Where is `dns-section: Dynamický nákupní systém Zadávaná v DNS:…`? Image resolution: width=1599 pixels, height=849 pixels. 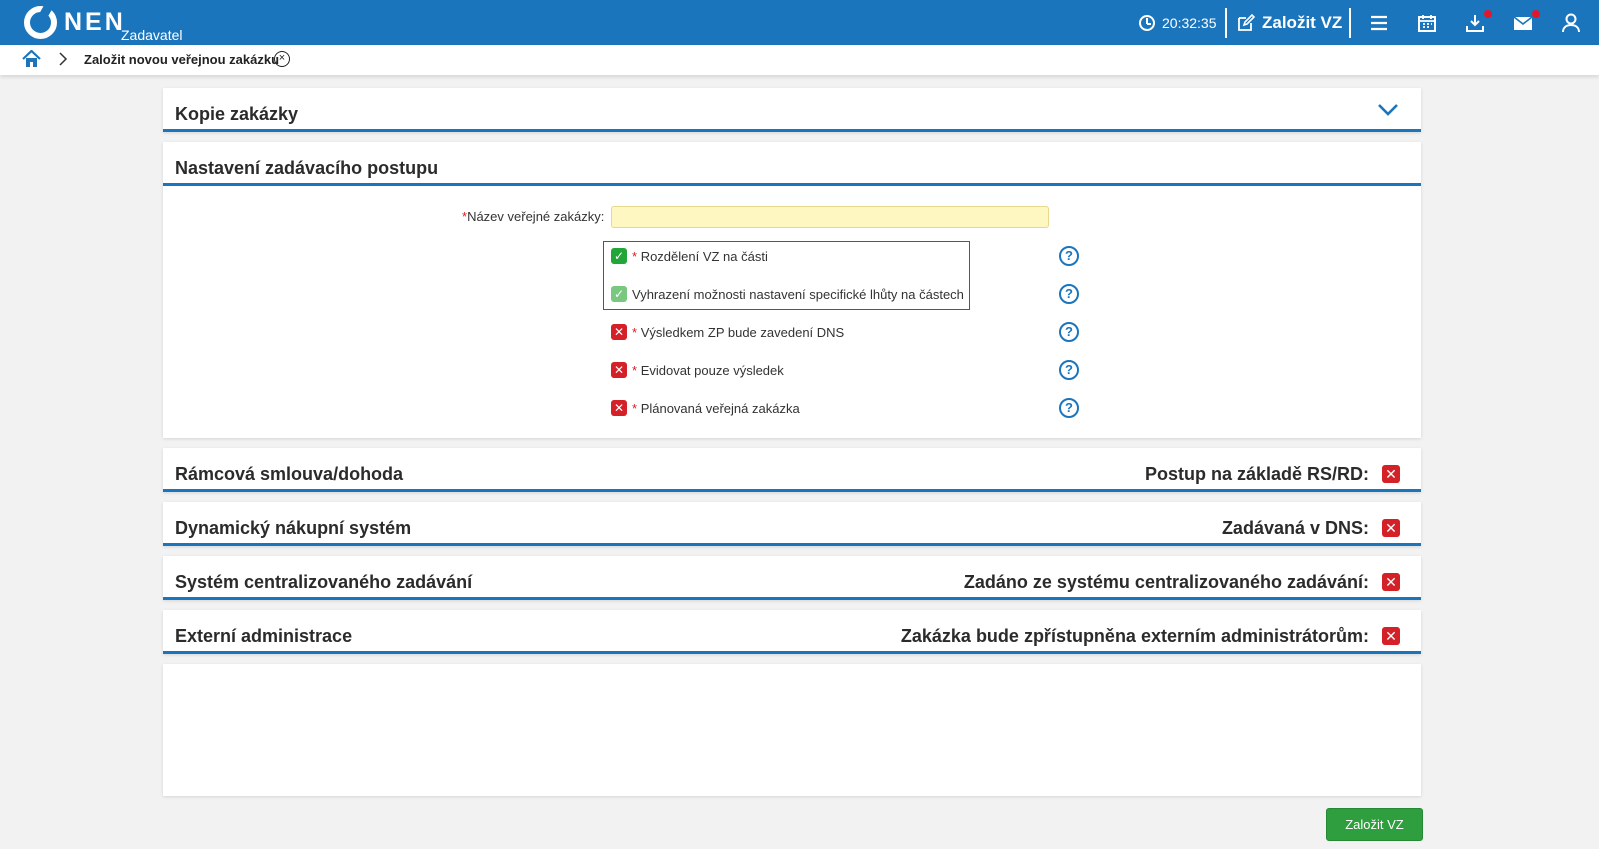 dns-section: Dynamický nákupní systém Zadávaná v DNS:… is located at coordinates (792, 524).